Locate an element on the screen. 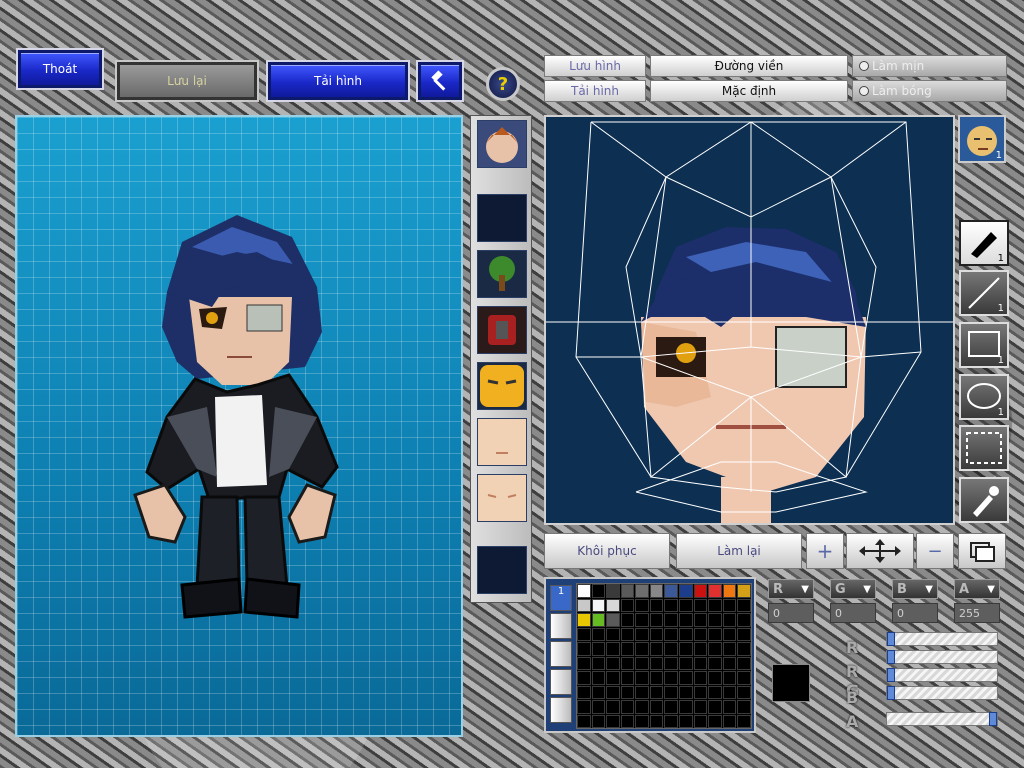  b-channel-selector: B ▼ is located at coordinates (915, 589).